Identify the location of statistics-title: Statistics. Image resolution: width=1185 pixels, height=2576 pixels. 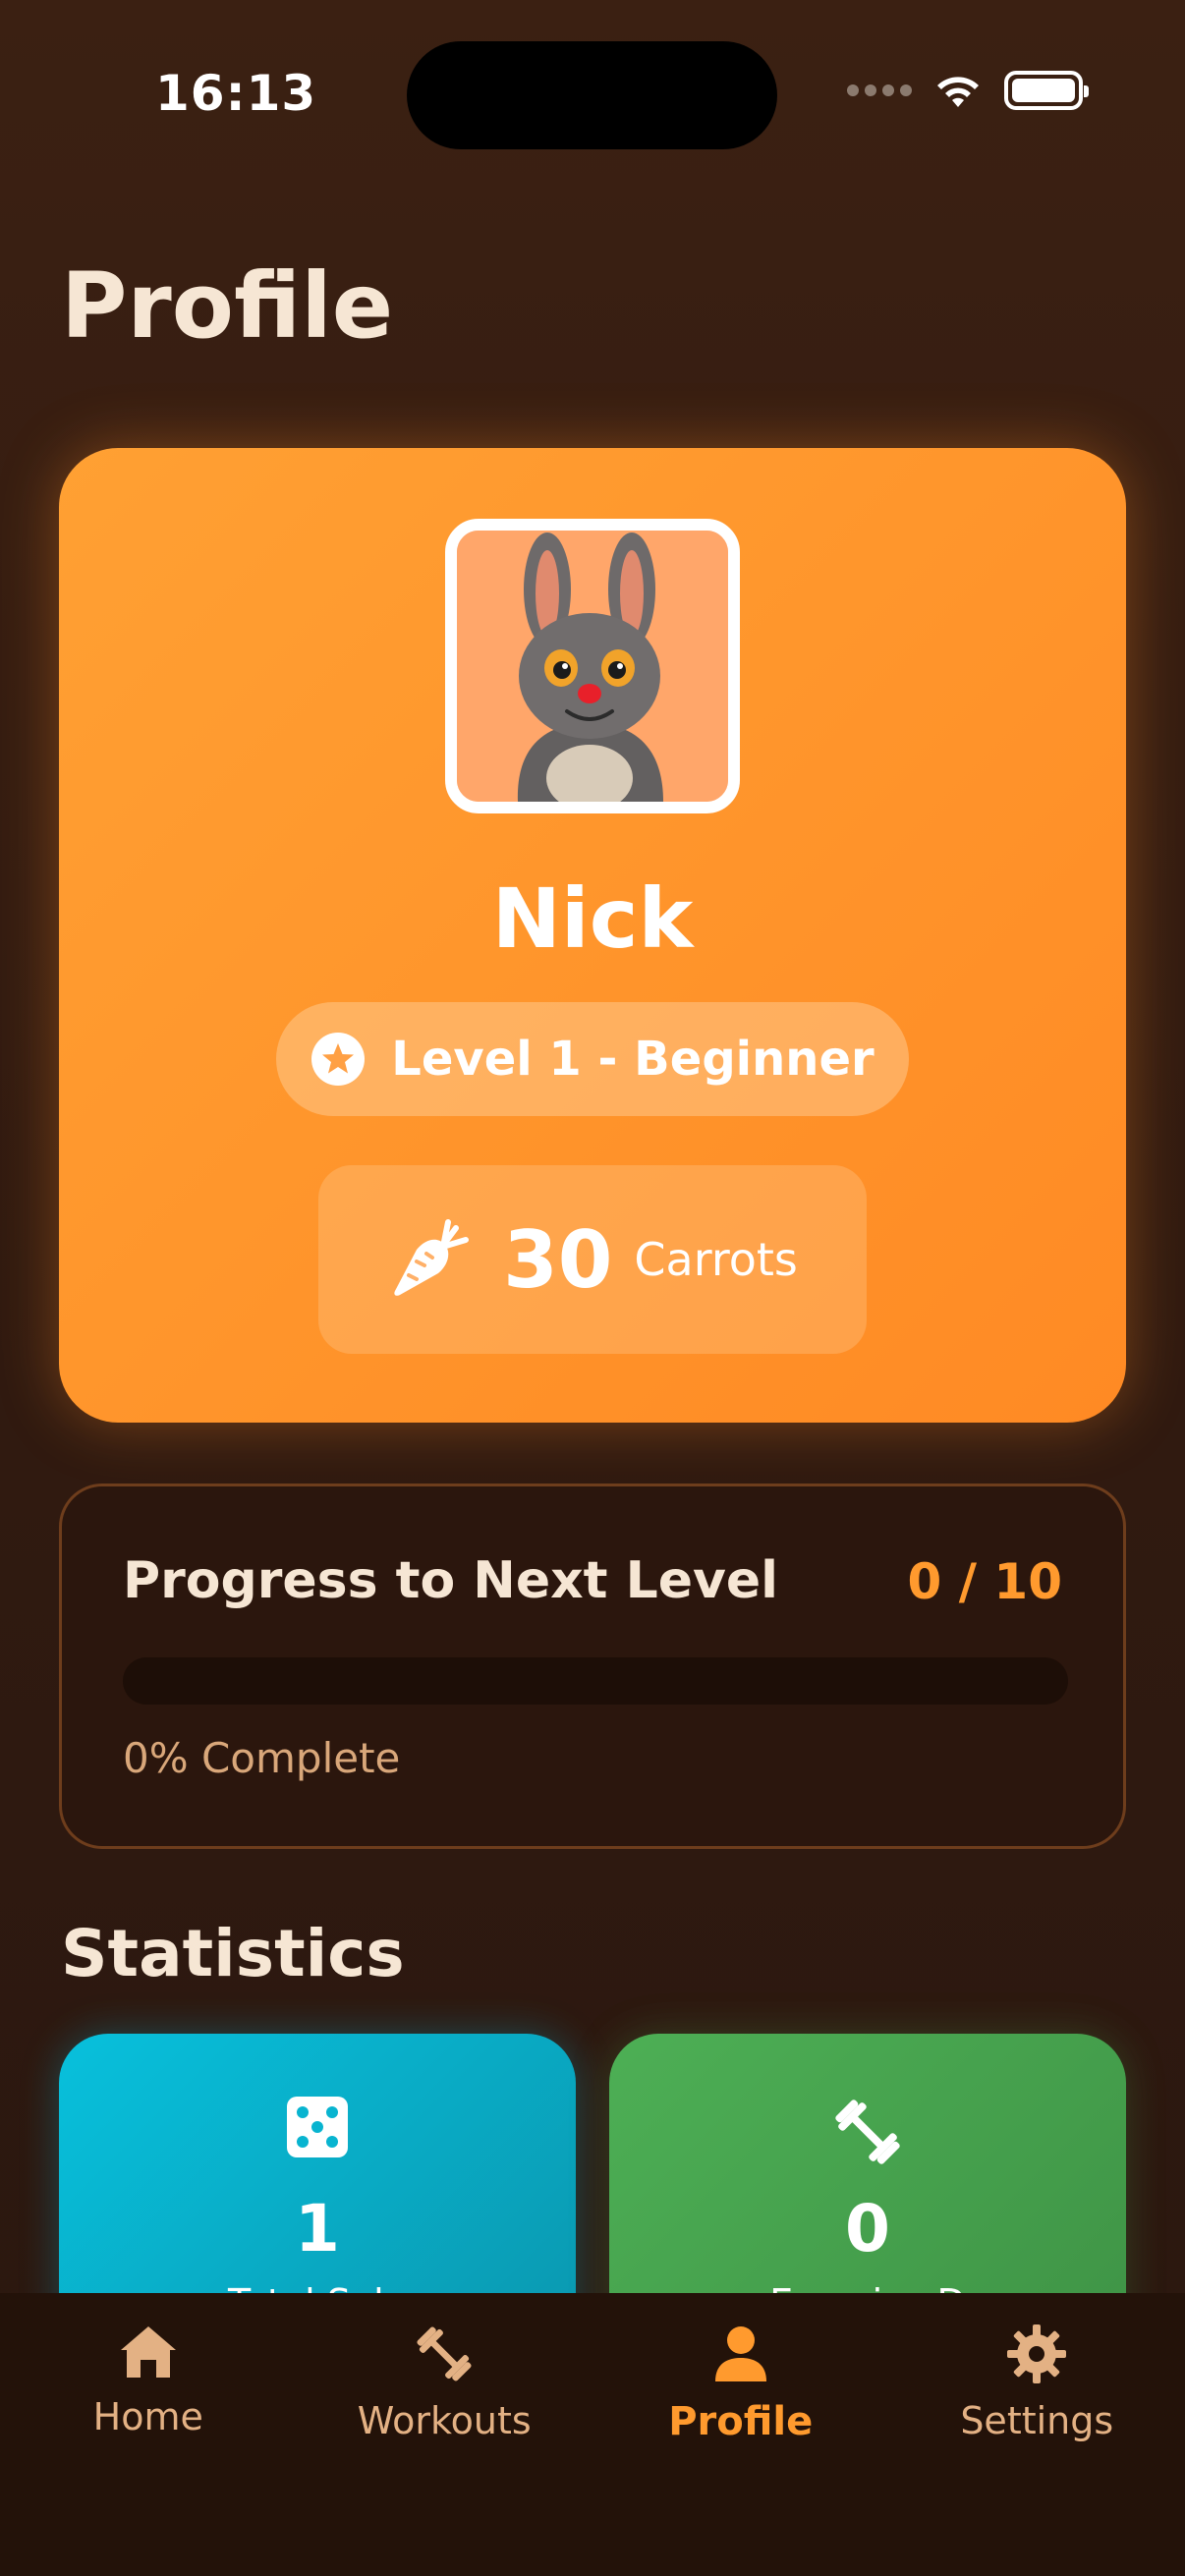
(233, 1953).